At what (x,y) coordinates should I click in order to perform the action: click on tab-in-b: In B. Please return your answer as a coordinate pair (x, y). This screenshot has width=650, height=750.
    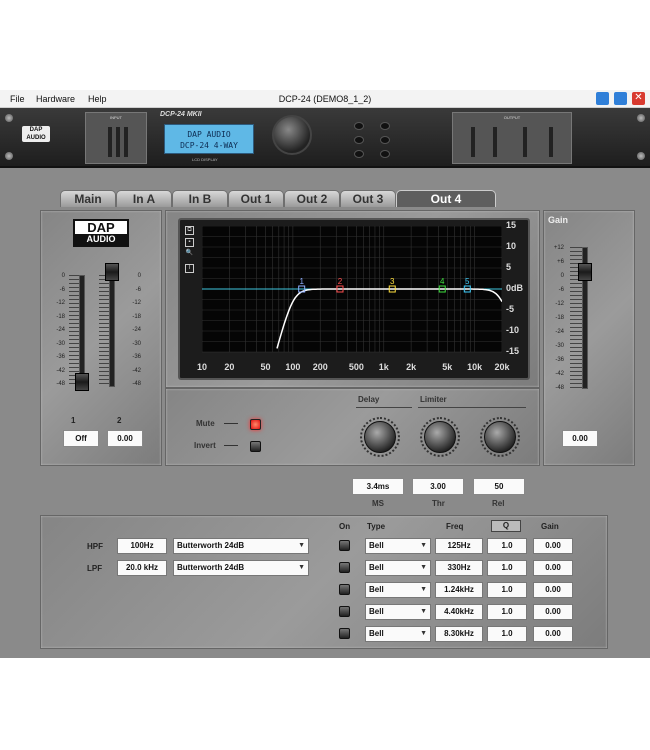
    Looking at the image, I should click on (200, 198).